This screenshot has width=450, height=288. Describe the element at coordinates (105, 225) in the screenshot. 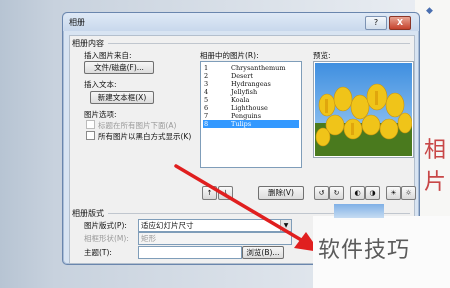

I see `picture-layout-label: 图片版式(P):` at that location.